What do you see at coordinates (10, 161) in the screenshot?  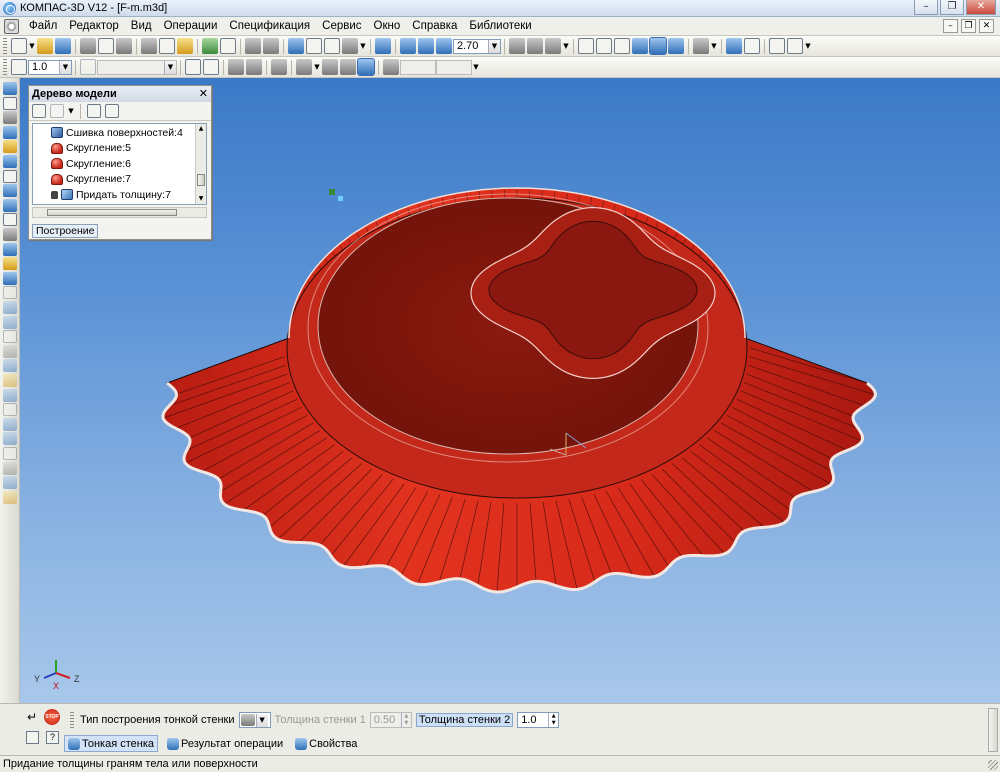 I see `spec-icon` at bounding box center [10, 161].